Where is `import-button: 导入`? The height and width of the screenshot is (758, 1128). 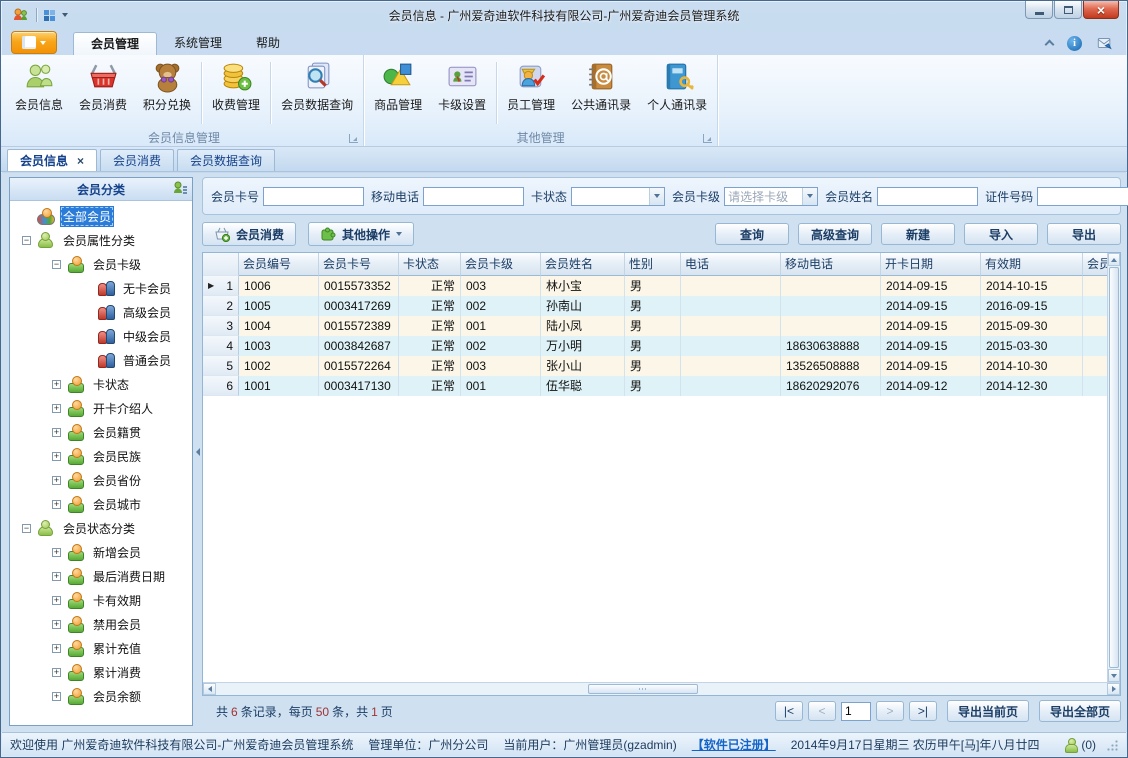 import-button: 导入 is located at coordinates (1001, 234).